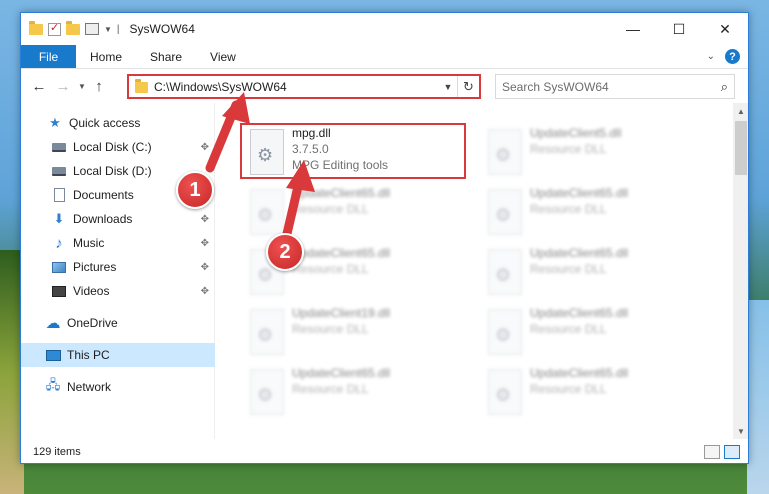 This screenshot has height=494, width=769. What do you see at coordinates (285, 252) in the screenshot?
I see `step-marker-2: 2` at bounding box center [285, 252].